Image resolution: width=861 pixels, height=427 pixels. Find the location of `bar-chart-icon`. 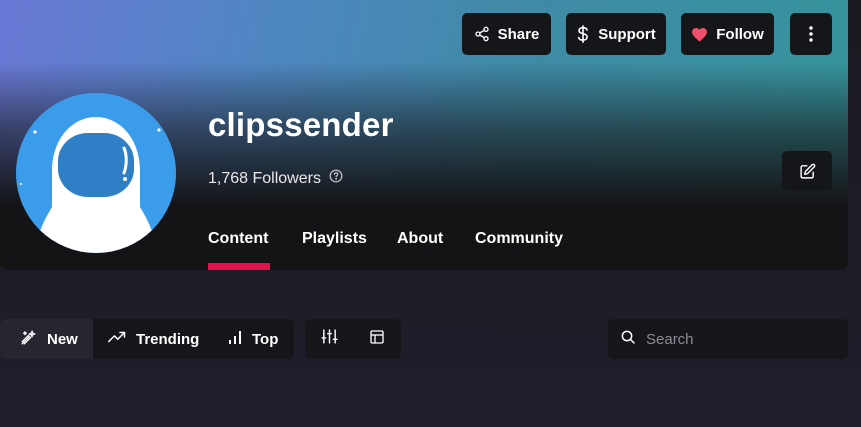

bar-chart-icon is located at coordinates (235, 339).